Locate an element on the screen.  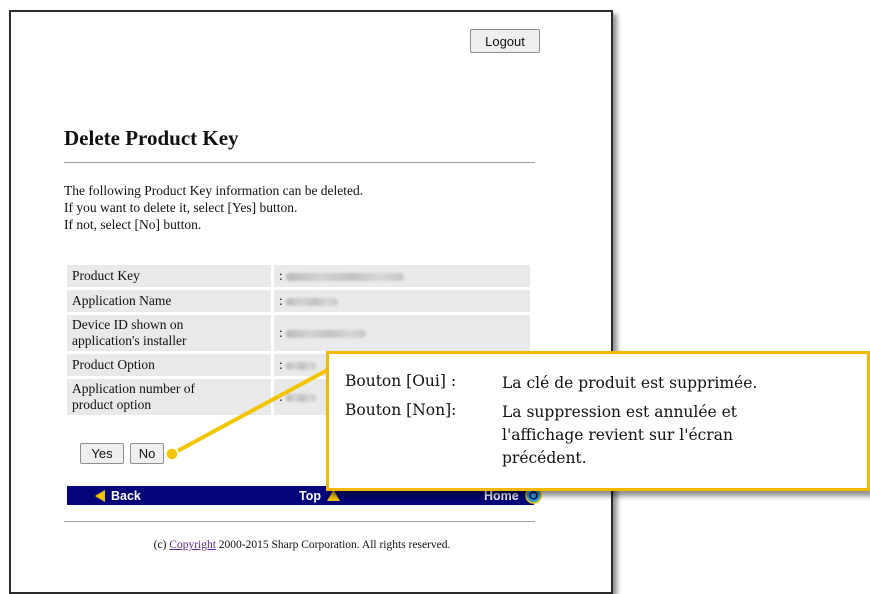
callout-no-key: Bouton [Non]: is located at coordinates (401, 410).